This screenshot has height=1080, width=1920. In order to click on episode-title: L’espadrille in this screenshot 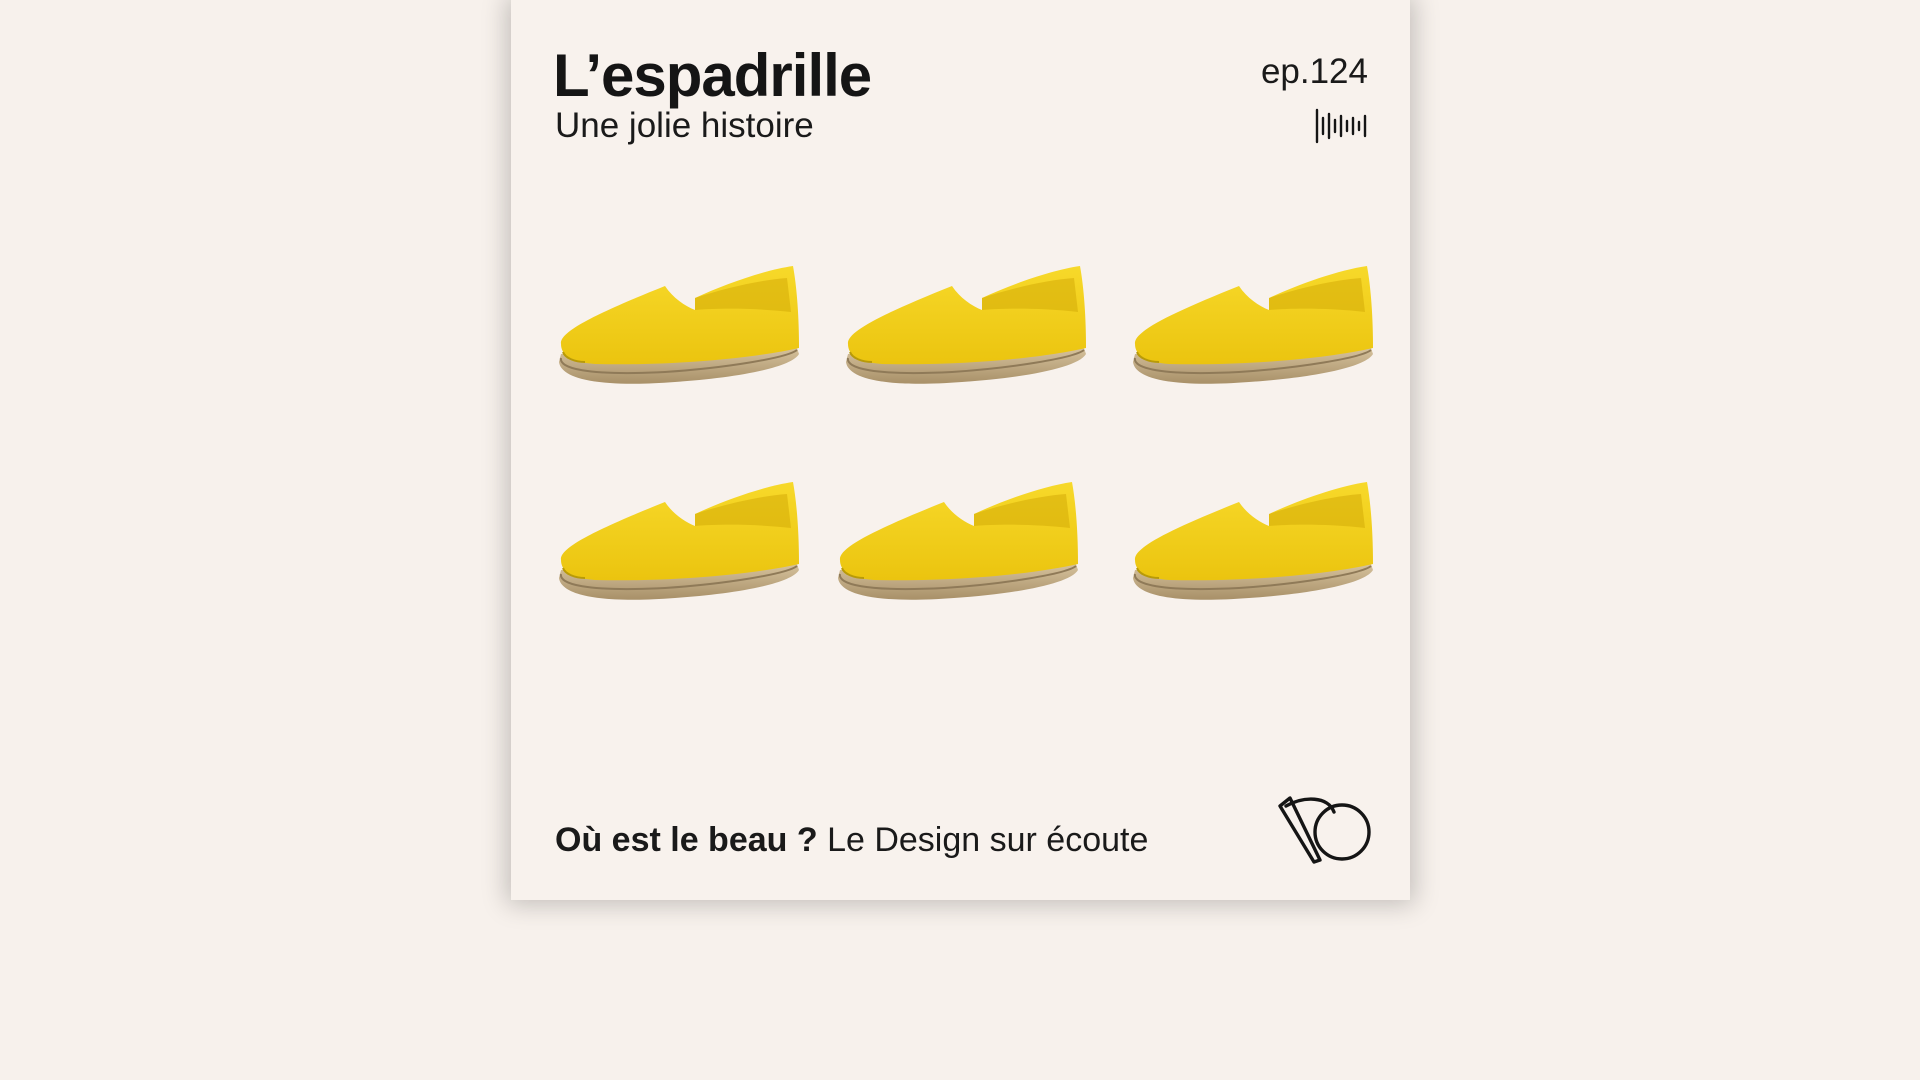, I will do `click(712, 75)`.